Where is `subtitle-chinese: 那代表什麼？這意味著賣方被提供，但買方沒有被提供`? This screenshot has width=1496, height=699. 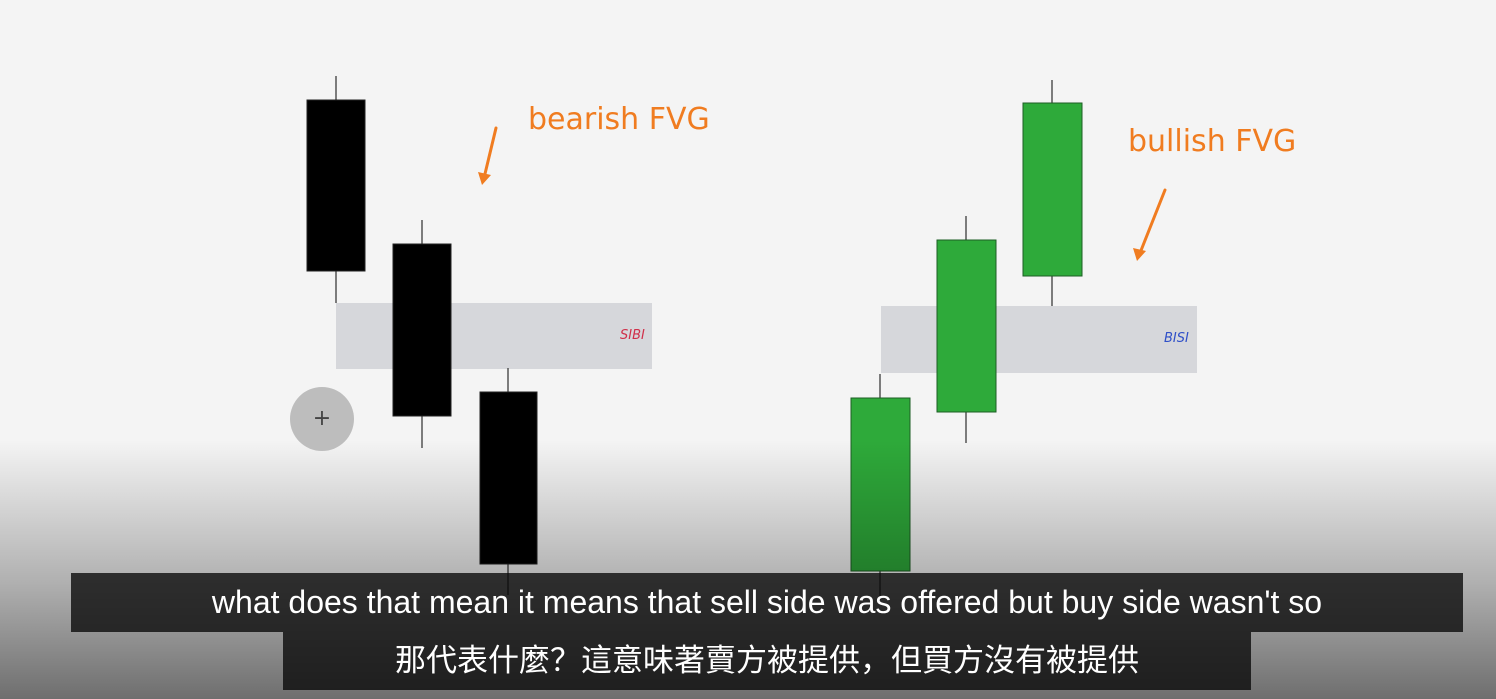
subtitle-chinese: 那代表什麼？這意味著賣方被提供，但買方沒有被提供 is located at coordinates (767, 661).